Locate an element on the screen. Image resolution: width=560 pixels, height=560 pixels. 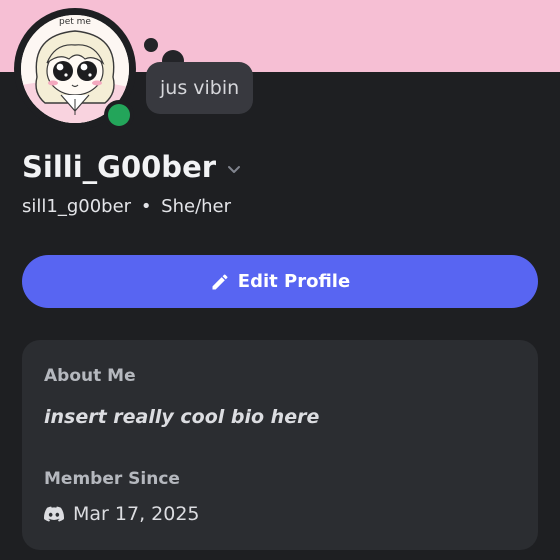
edit-profile-button: Edit Profile is located at coordinates (280, 281).